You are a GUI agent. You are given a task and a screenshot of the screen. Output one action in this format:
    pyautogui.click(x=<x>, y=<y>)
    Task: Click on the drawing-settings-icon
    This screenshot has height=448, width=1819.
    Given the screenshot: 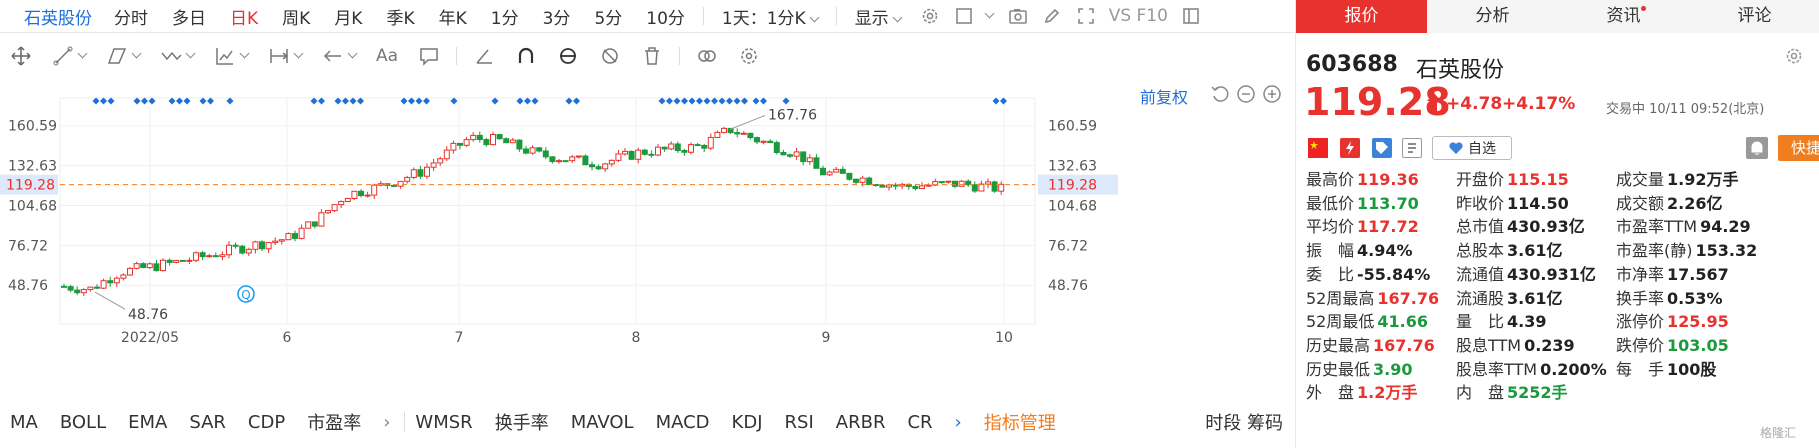 What is the action you would take?
    pyautogui.click(x=749, y=56)
    